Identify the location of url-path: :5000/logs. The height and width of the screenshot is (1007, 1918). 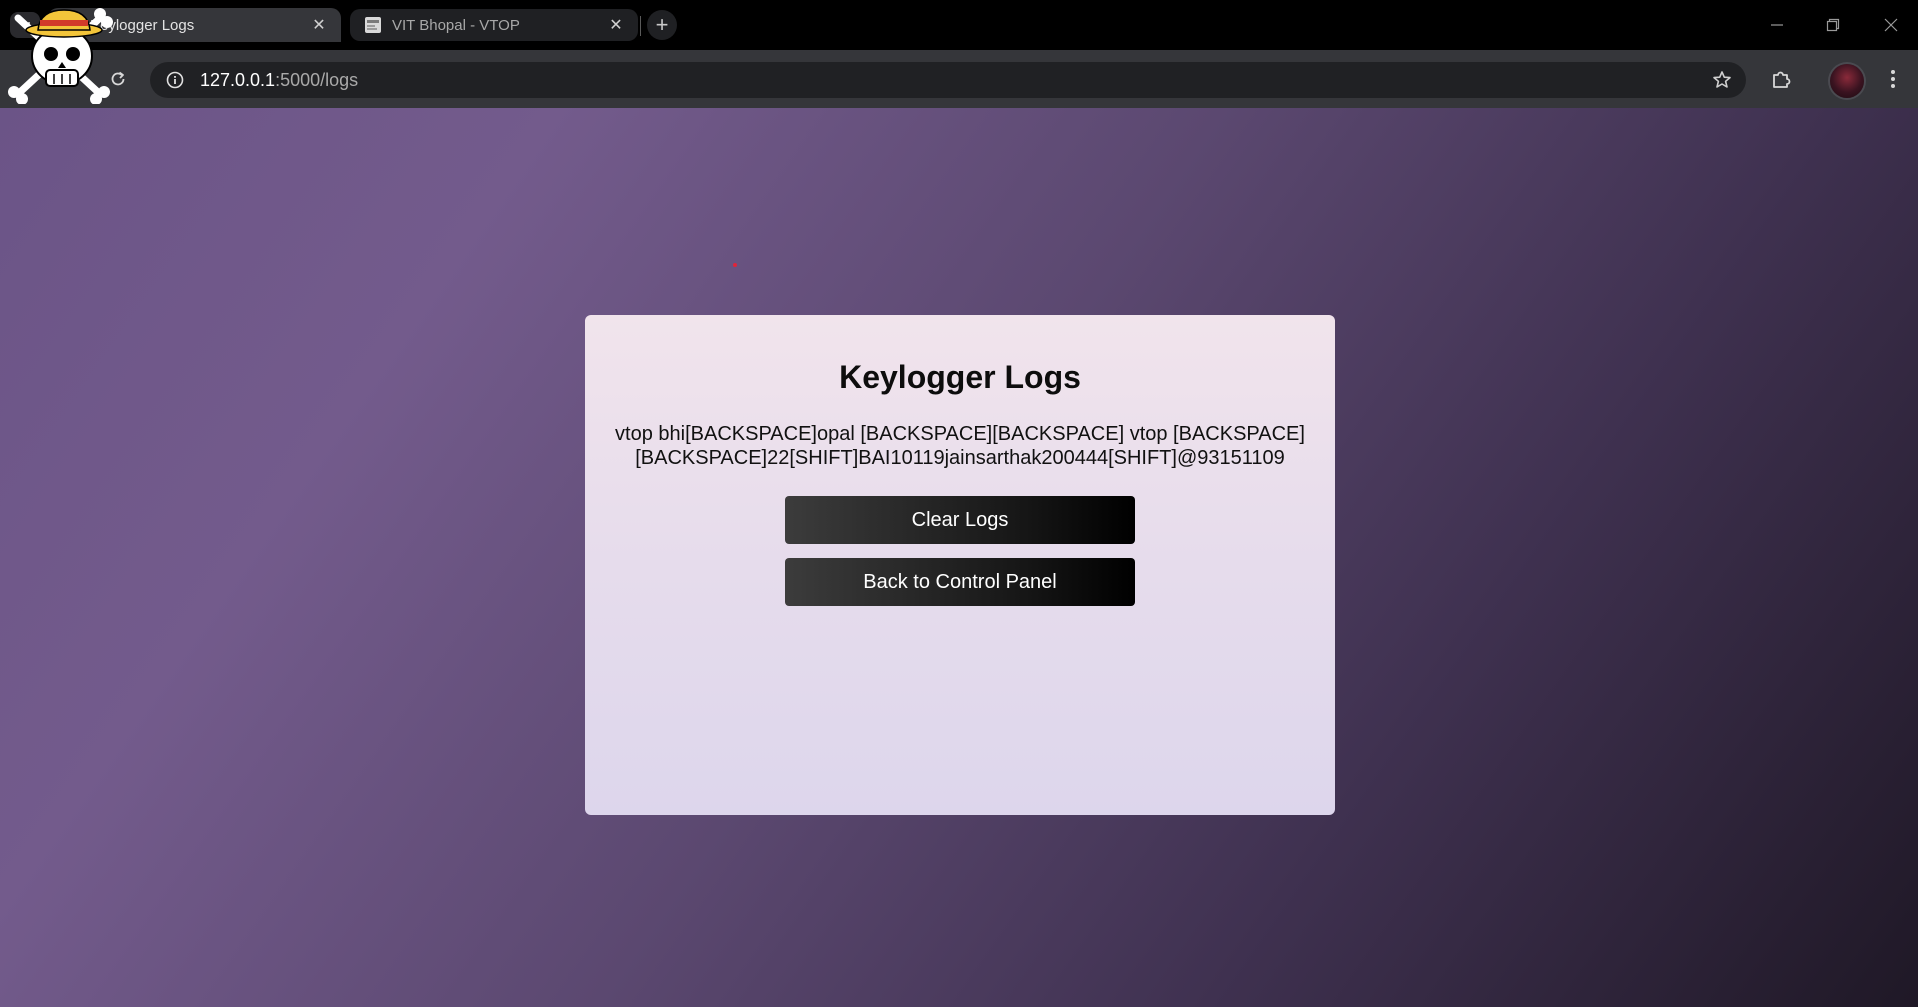
(317, 79).